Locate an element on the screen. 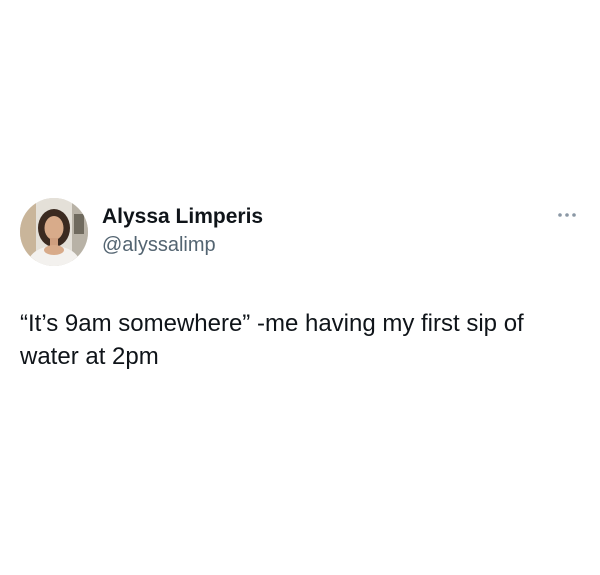  user-handle: @alyssalimp is located at coordinates (159, 245).